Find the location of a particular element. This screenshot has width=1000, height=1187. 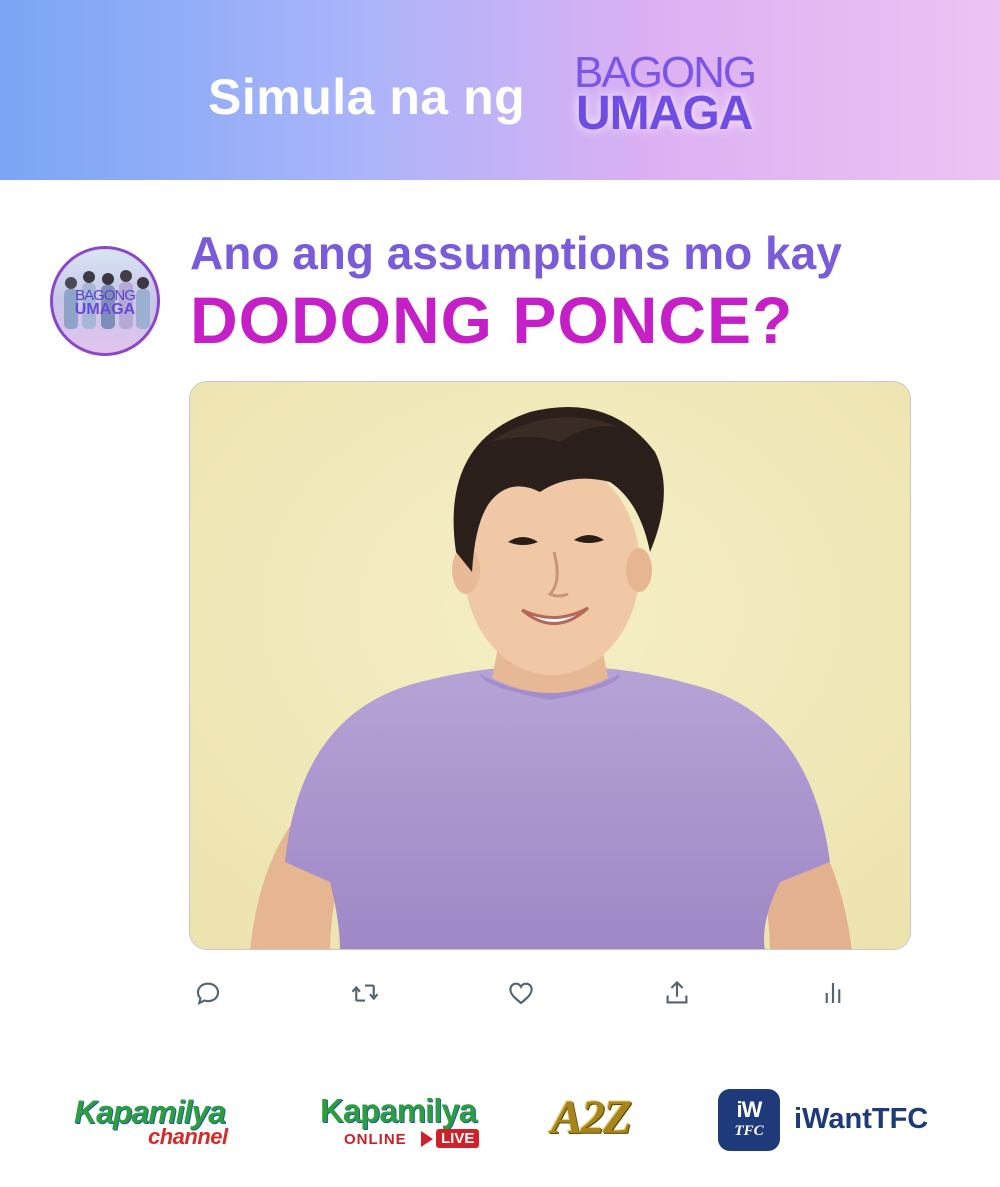

share-icon is located at coordinates (677, 992).